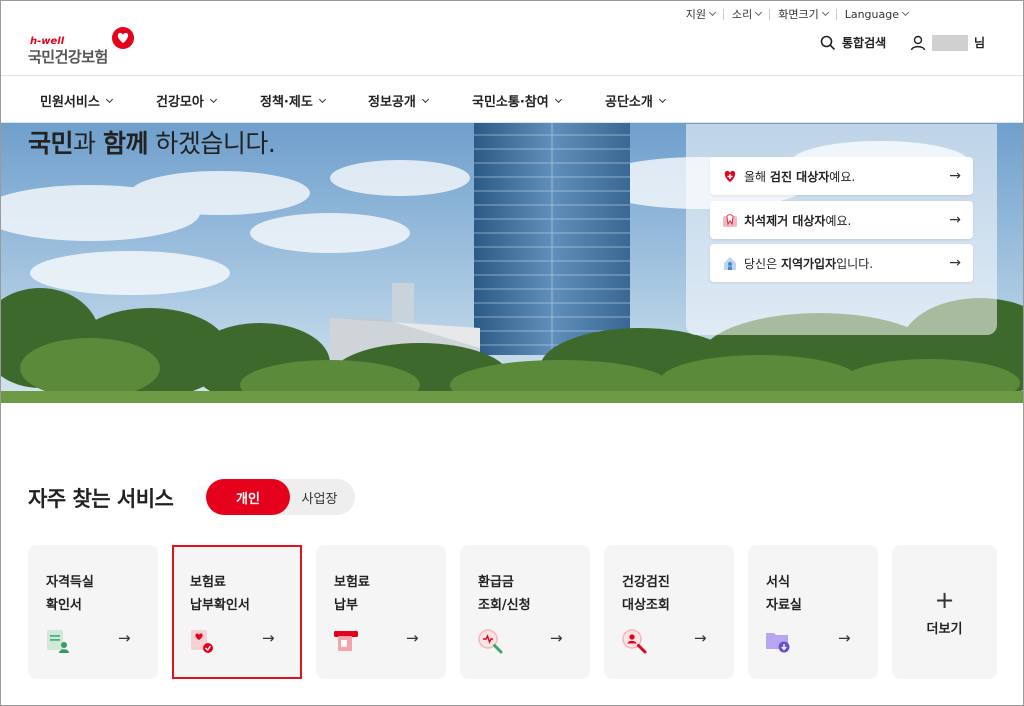 The width and height of the screenshot is (1024, 706). What do you see at coordinates (634, 641) in the screenshot?
I see `search-person-icon` at bounding box center [634, 641].